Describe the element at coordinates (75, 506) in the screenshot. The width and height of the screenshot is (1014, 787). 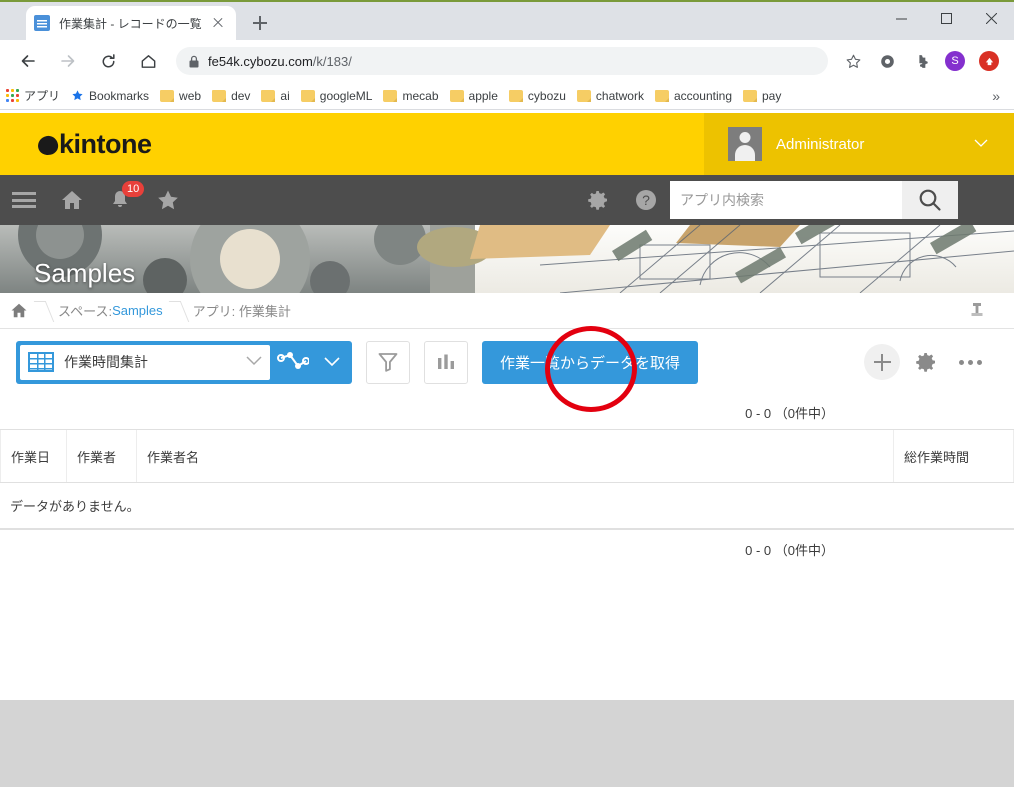
I see `empty-message: データがありません。` at that location.